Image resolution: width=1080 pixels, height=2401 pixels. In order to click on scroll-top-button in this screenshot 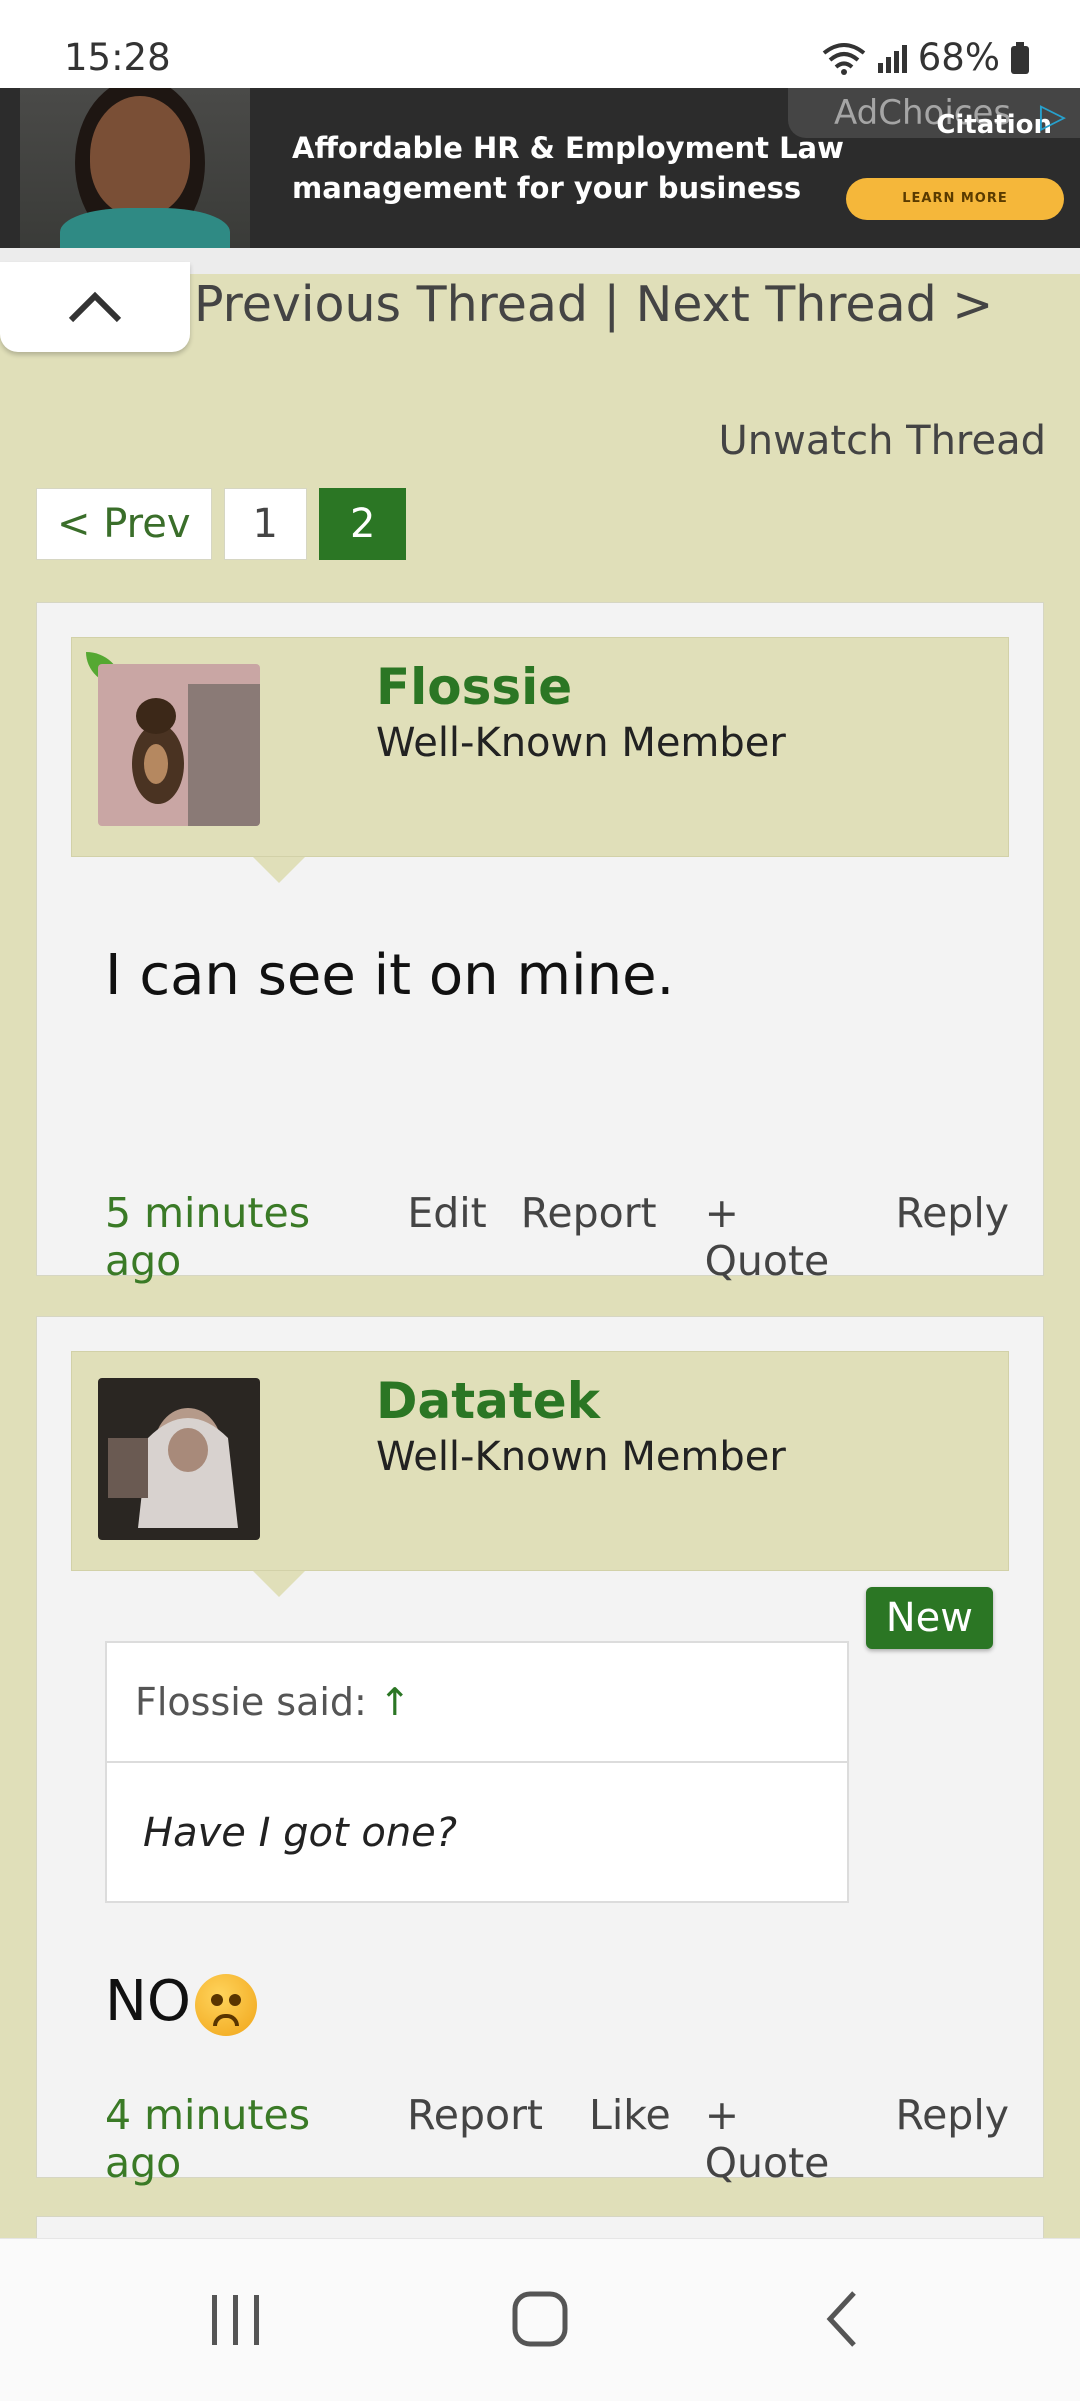, I will do `click(95, 307)`.